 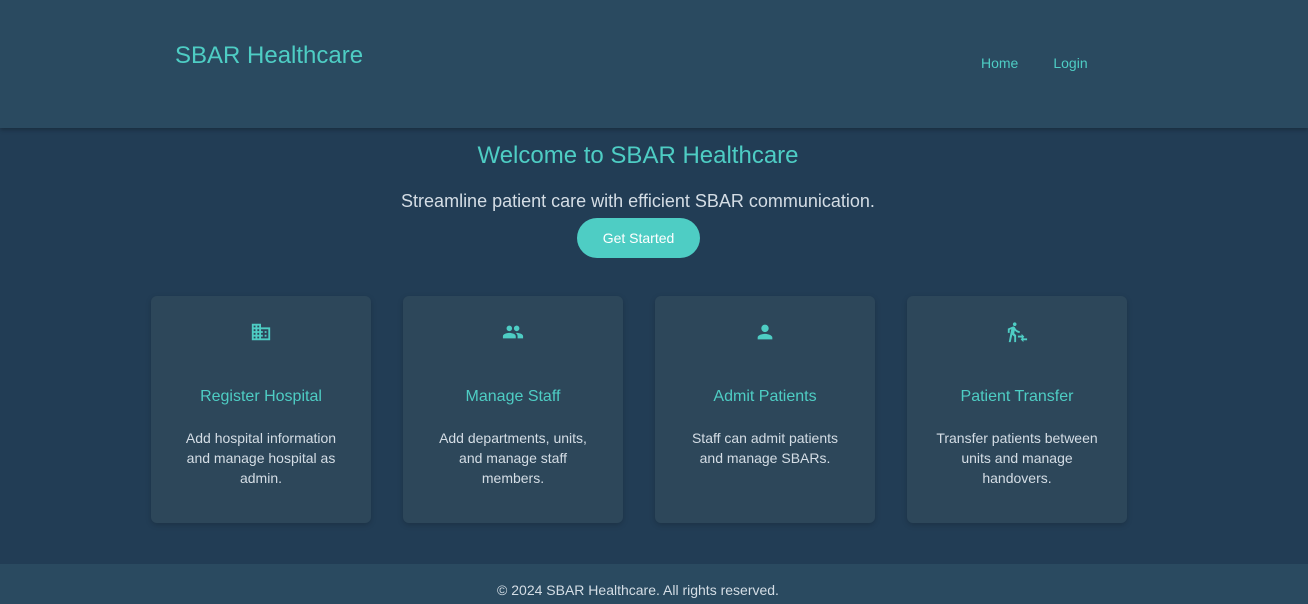 What do you see at coordinates (1017, 396) in the screenshot?
I see `feature-title: Patient Transfer` at bounding box center [1017, 396].